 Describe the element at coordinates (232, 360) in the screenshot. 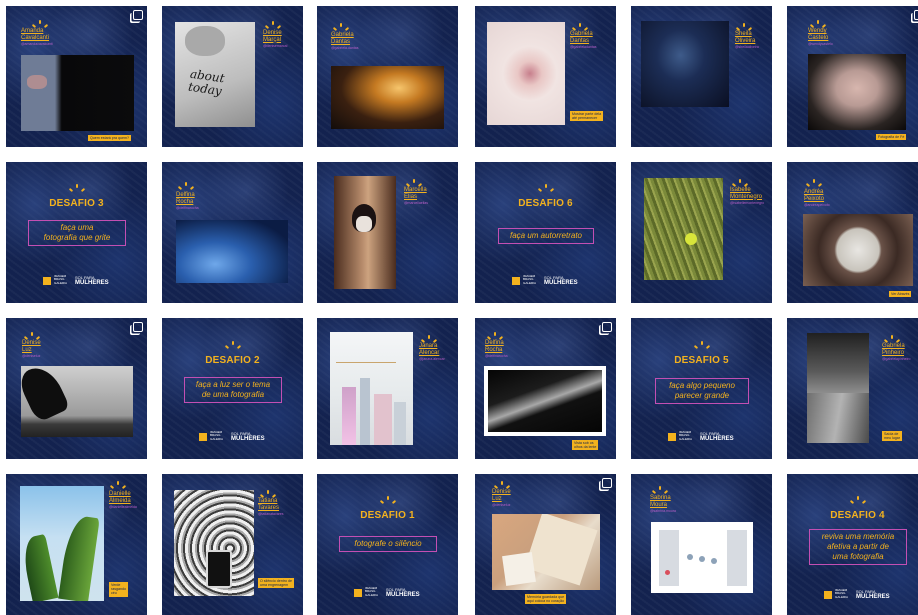

I see `challenge-title: DESAFIO 2` at that location.